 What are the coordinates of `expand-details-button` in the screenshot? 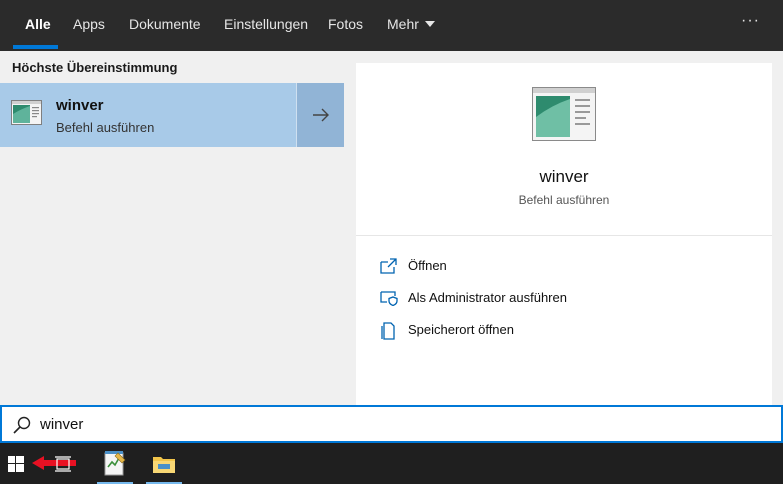 It's located at (320, 115).